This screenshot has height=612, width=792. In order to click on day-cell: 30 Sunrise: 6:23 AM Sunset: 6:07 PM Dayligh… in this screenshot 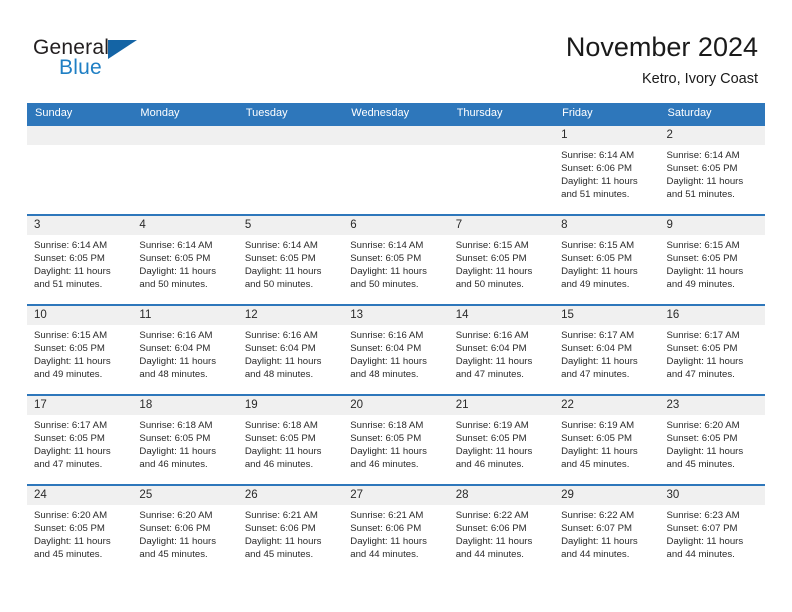, I will do `click(712, 530)`.